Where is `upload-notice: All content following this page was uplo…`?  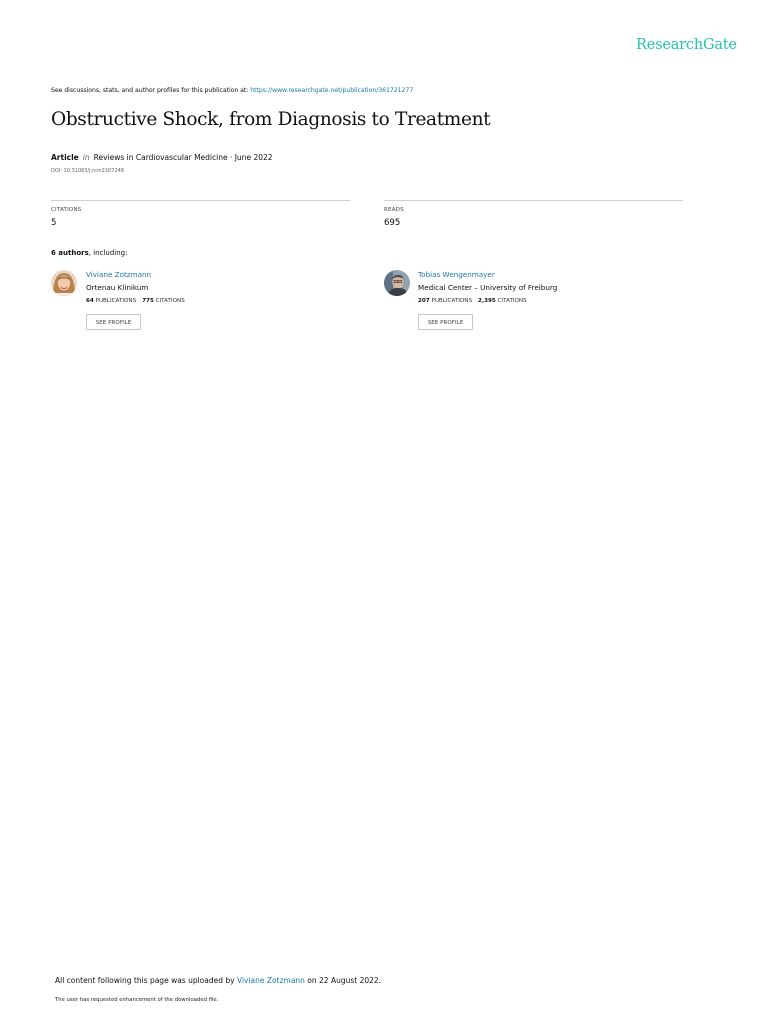 upload-notice: All content following this page was uplo… is located at coordinates (218, 980).